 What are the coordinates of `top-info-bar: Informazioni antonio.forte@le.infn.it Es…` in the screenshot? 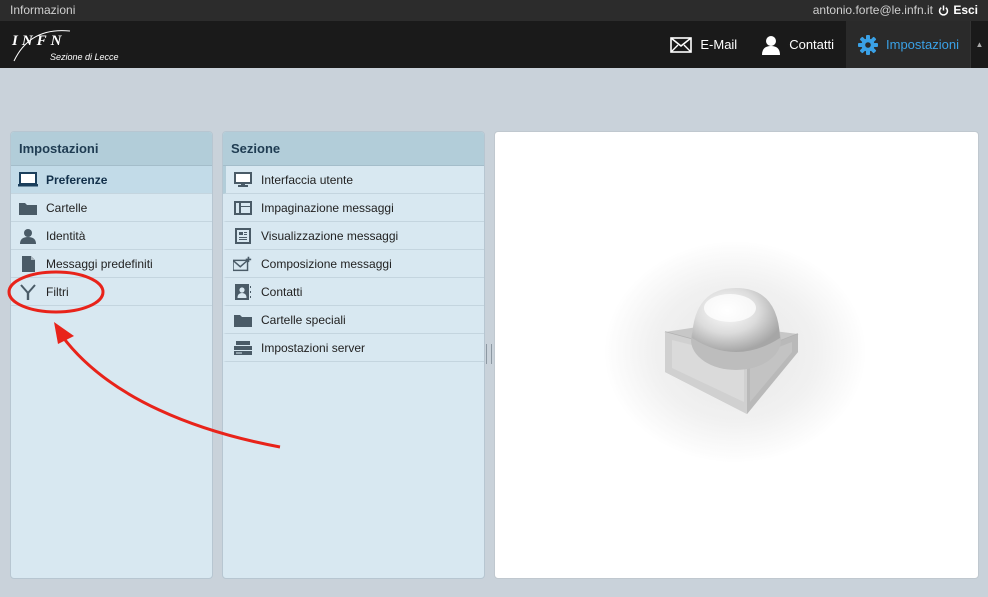 It's located at (494, 10).